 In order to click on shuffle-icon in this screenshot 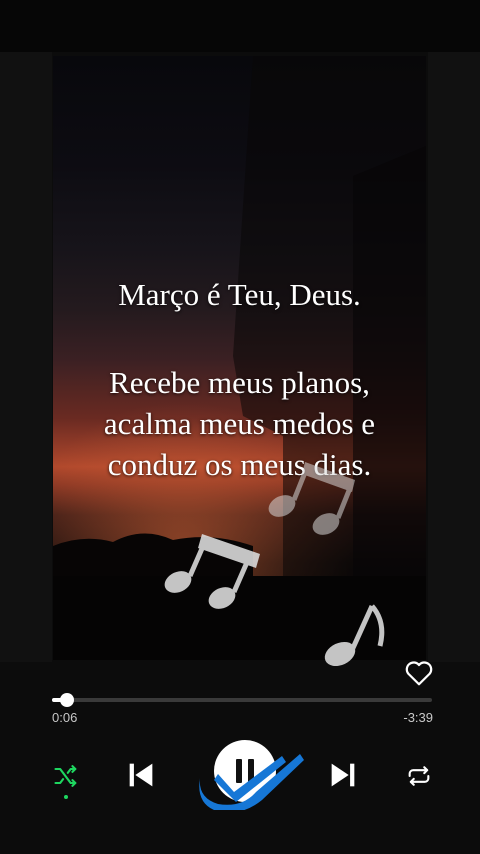, I will do `click(66, 776)`.